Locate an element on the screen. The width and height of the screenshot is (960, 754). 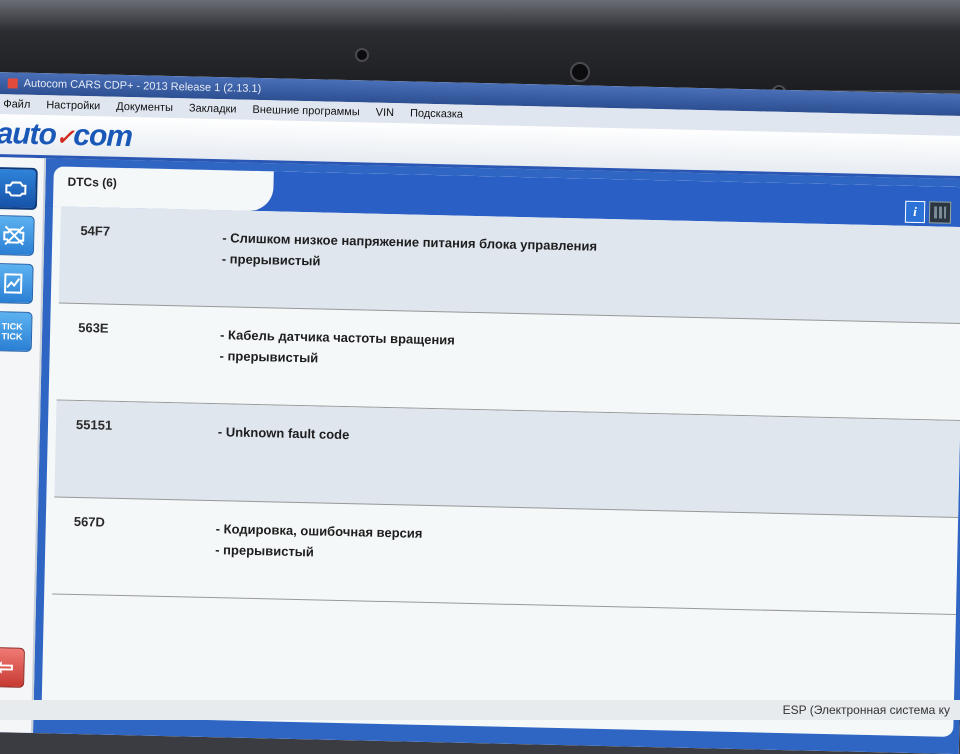
menu-file: Файл is located at coordinates (16, 104).